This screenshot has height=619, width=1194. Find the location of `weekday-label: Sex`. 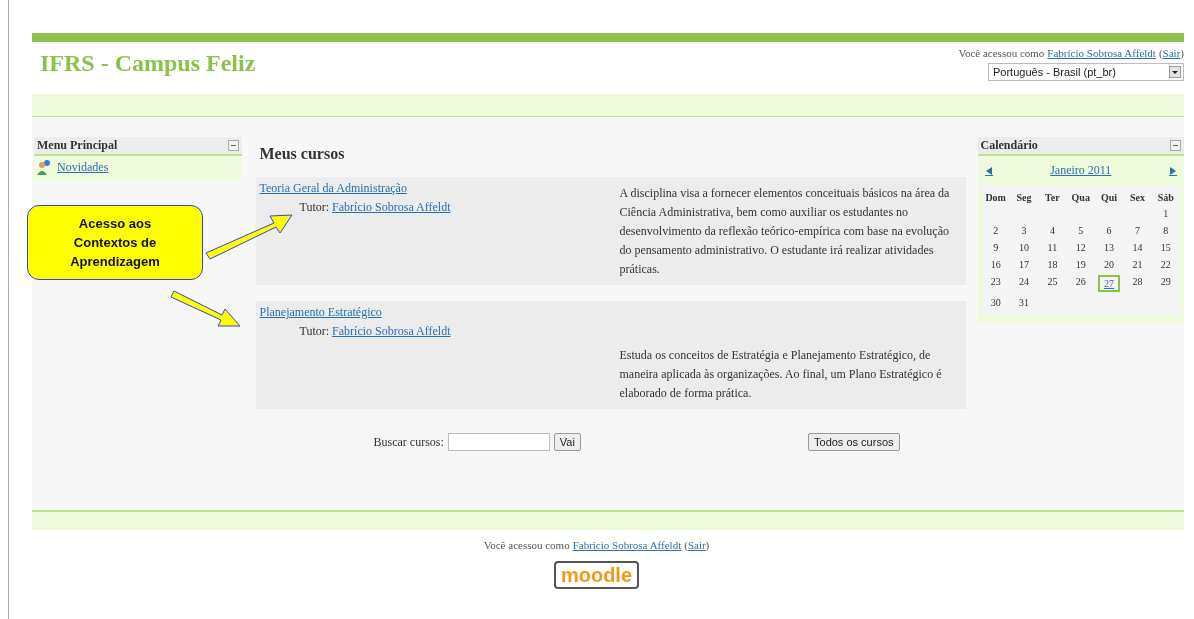

weekday-label: Sex is located at coordinates (1137, 197).